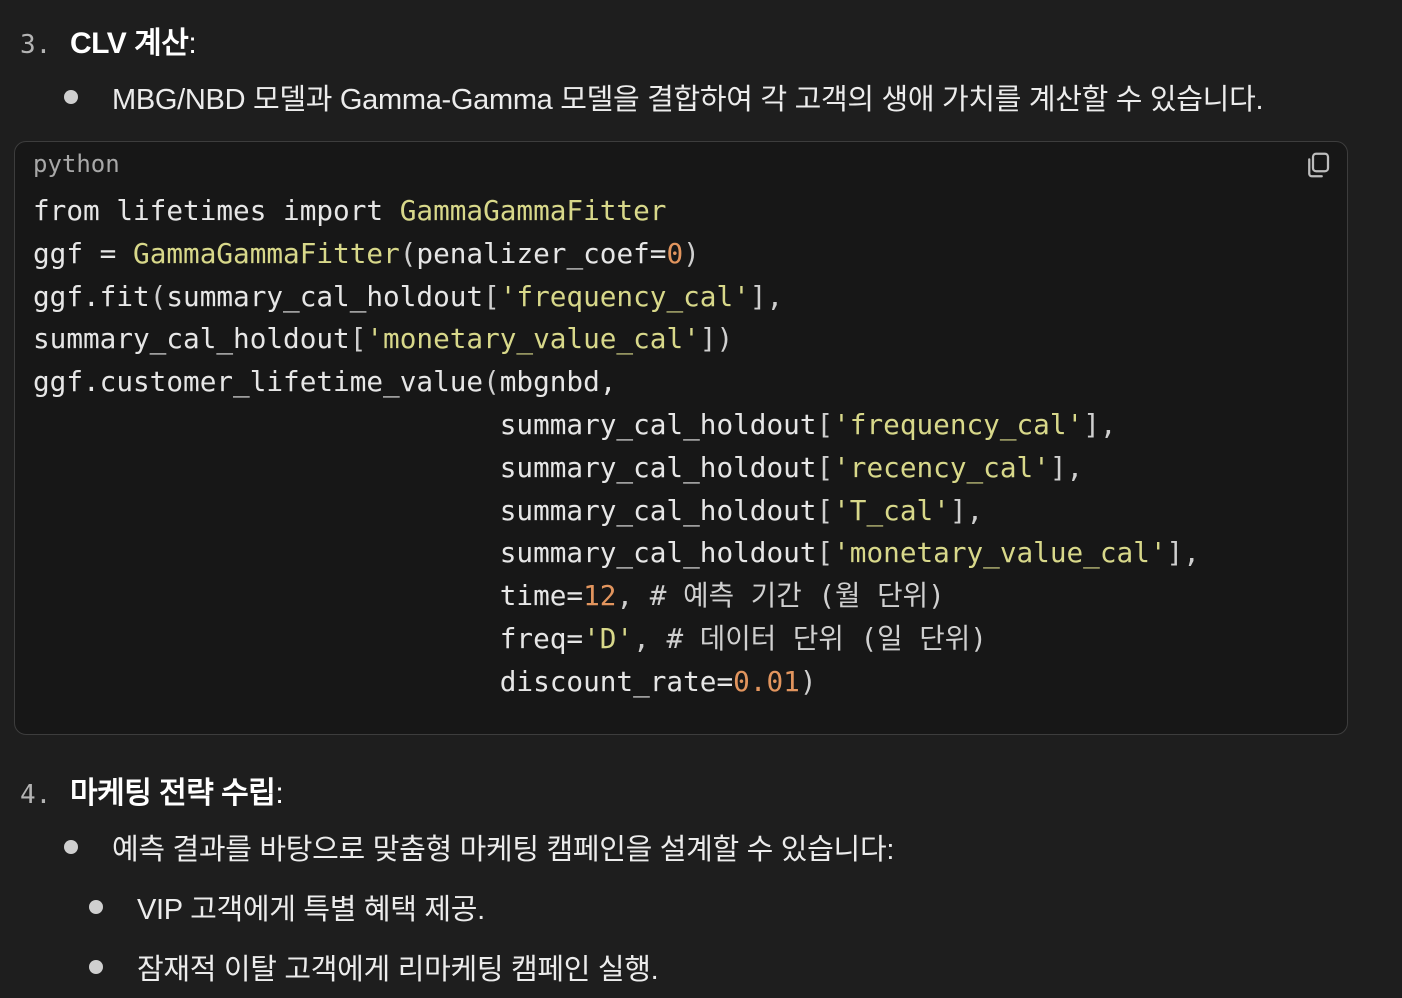  I want to click on copy-icon, so click(1318, 165).